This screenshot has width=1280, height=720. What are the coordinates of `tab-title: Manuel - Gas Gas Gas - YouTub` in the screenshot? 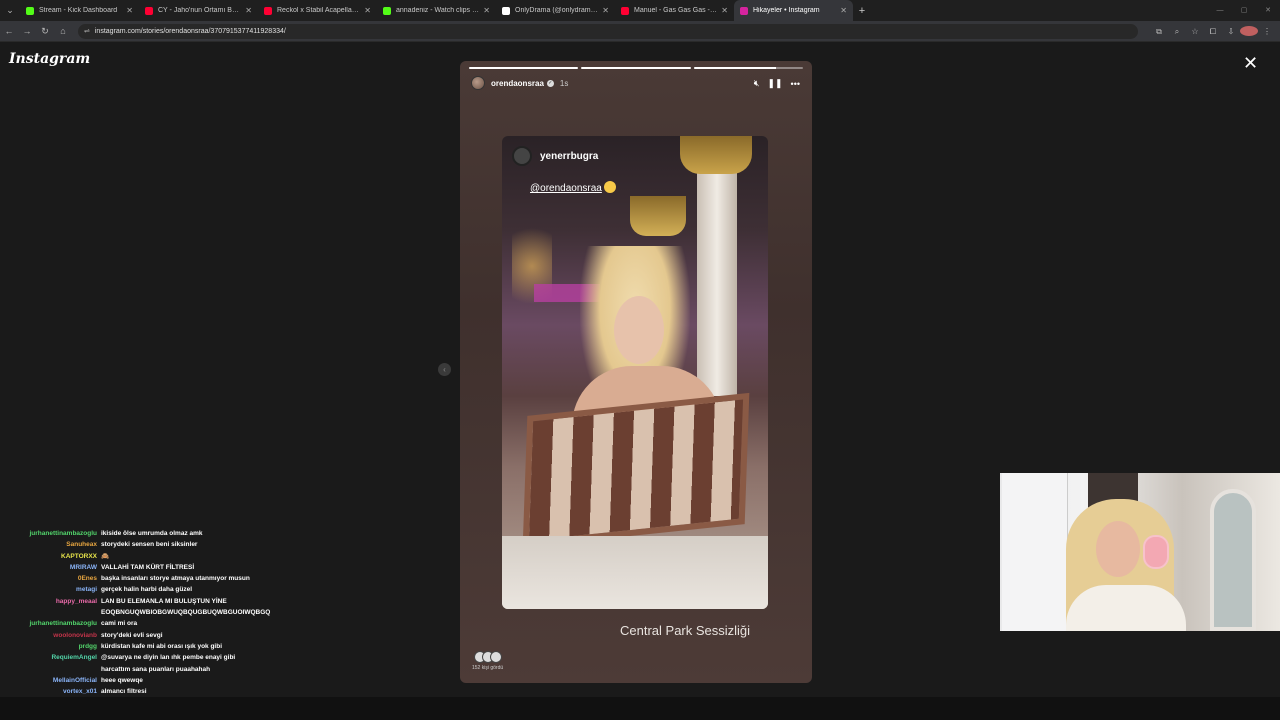 It's located at (675, 10).